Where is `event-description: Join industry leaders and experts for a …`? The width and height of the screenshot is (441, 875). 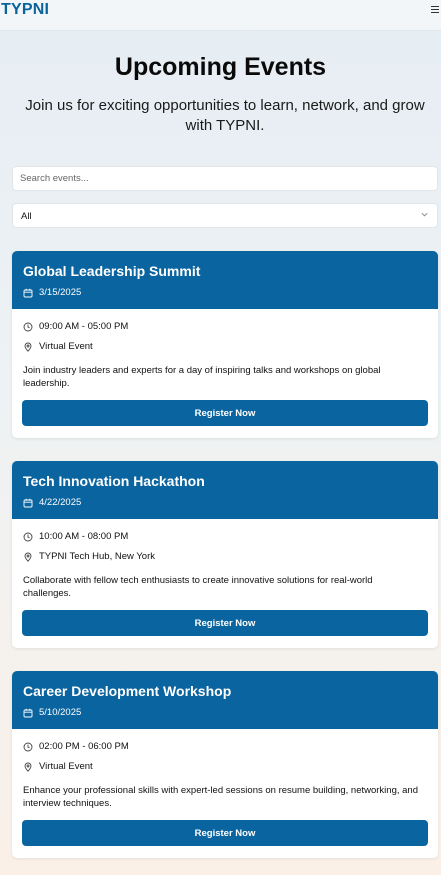 event-description: Join industry leaders and experts for a … is located at coordinates (202, 377).